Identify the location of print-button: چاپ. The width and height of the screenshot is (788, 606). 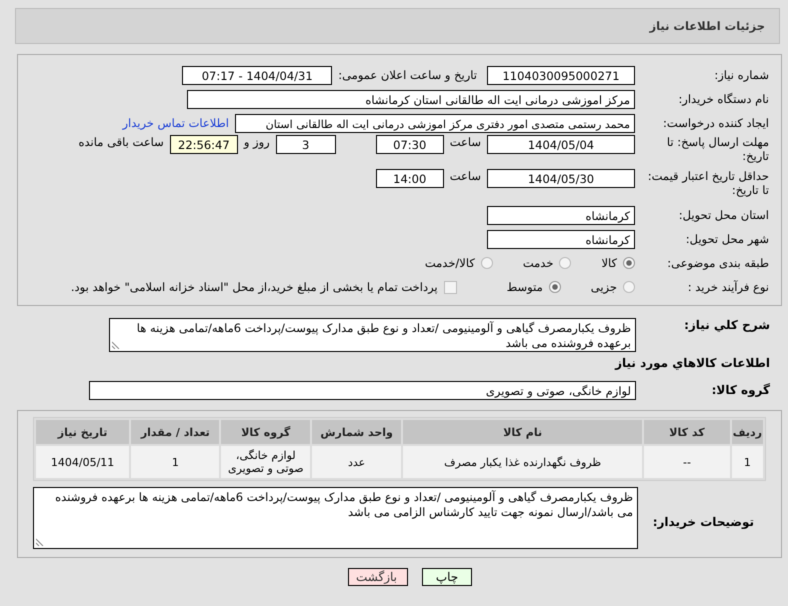
(447, 577).